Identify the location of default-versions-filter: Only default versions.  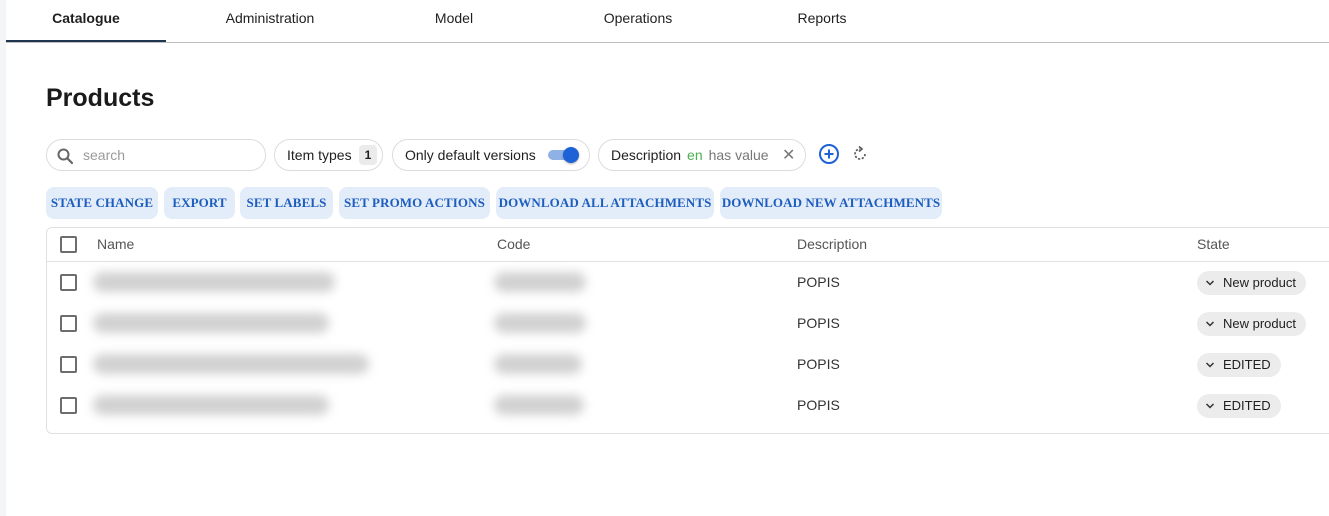
(491, 155).